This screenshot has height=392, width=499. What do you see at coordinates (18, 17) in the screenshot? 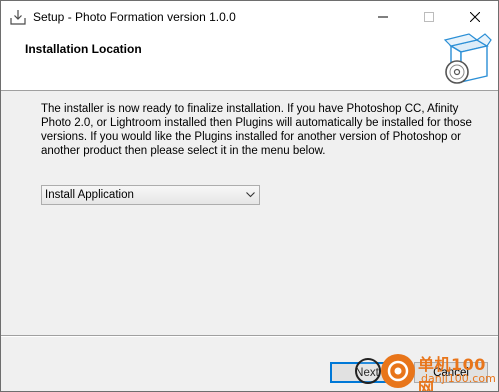
I see `installer-download-icon` at bounding box center [18, 17].